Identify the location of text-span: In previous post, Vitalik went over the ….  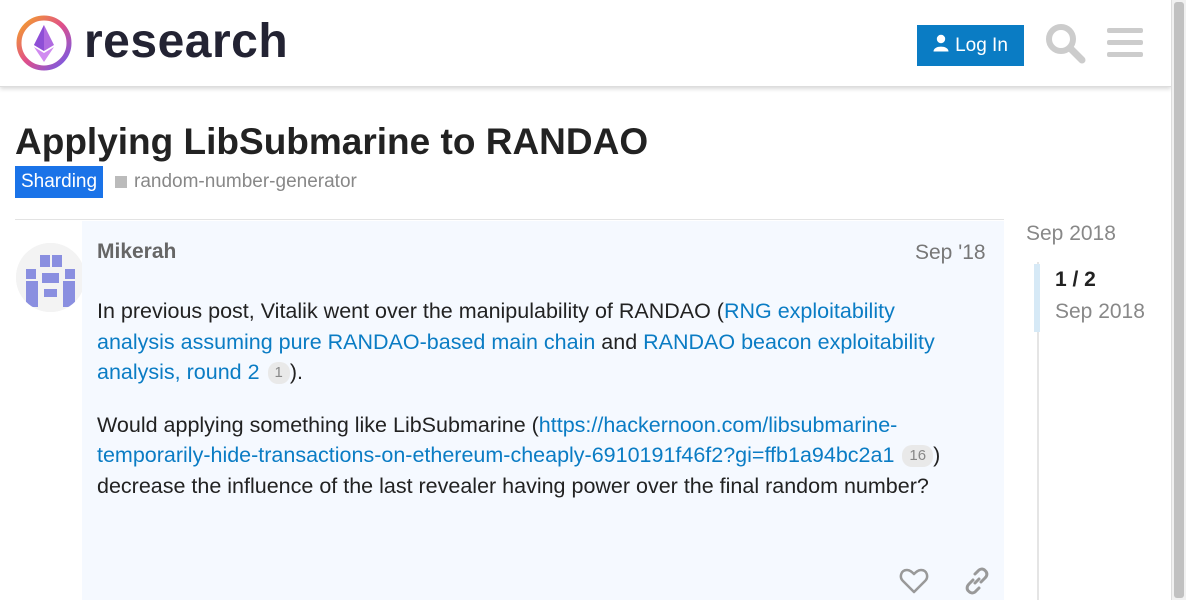
(410, 311).